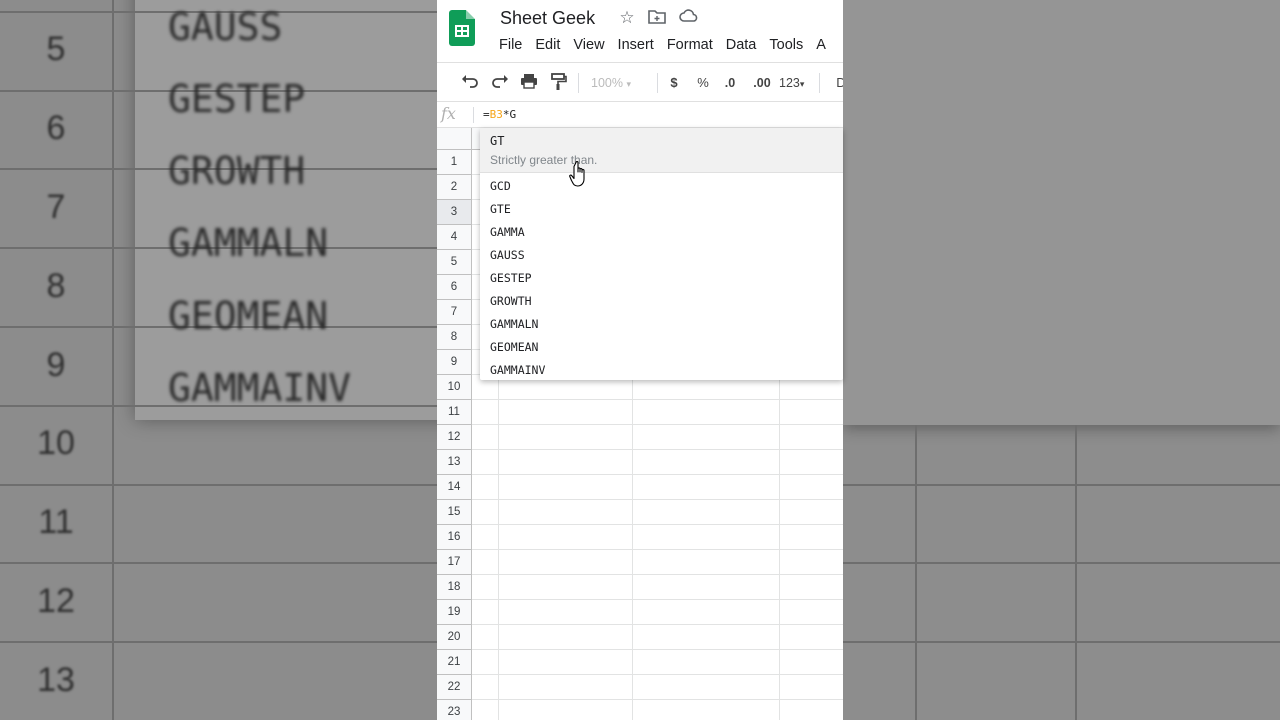  Describe the element at coordinates (454, 139) in the screenshot. I see `select-all-corner` at that location.